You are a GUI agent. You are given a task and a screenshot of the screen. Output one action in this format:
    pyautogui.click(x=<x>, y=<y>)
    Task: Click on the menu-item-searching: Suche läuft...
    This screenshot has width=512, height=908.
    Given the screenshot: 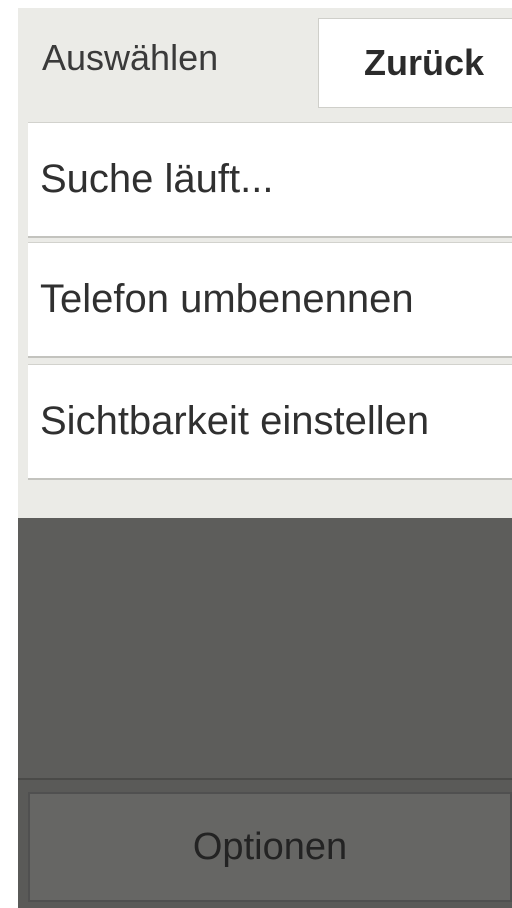 What is the action you would take?
    pyautogui.click(x=270, y=180)
    